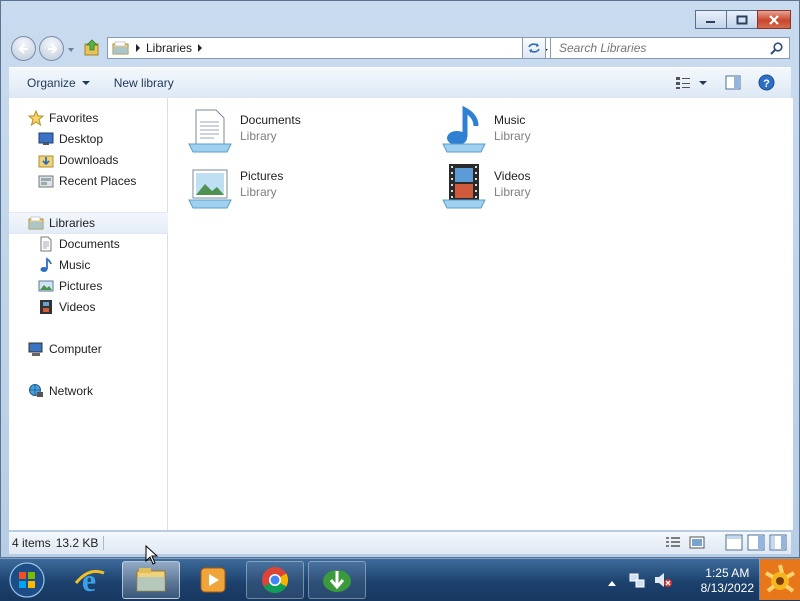  Describe the element at coordinates (400, 542) in the screenshot. I see `status-bar: 4 items 13.2 KB` at that location.